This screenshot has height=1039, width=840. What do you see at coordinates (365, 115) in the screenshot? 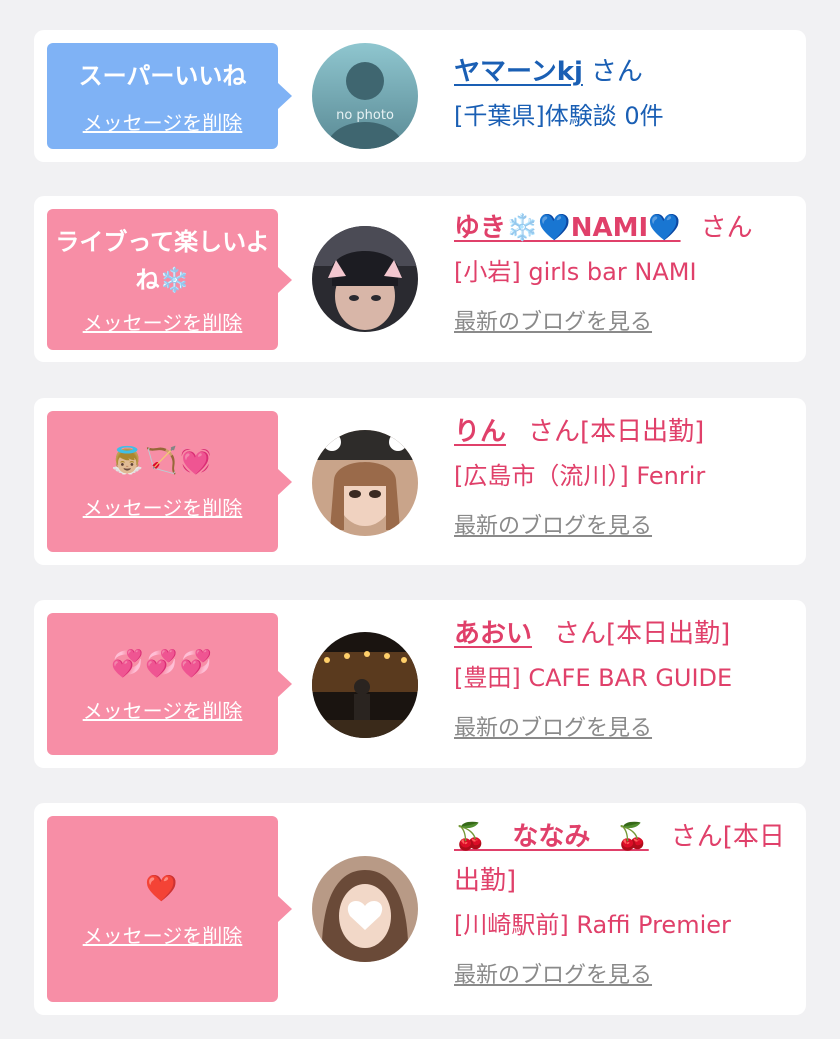
I see `svg-text: no photo` at bounding box center [365, 115].